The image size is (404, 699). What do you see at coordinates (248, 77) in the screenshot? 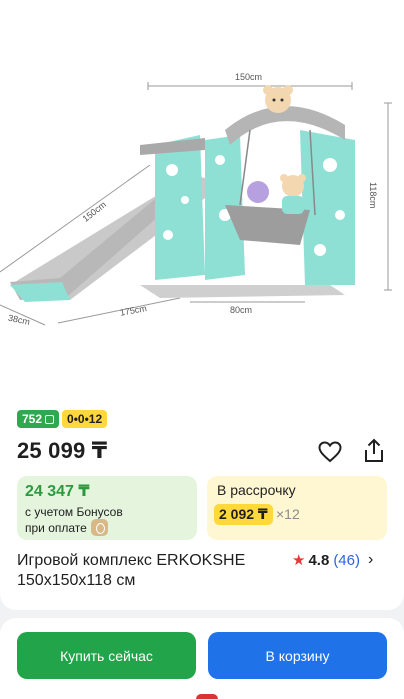
I see `dim-150-top: 150cm` at bounding box center [248, 77].